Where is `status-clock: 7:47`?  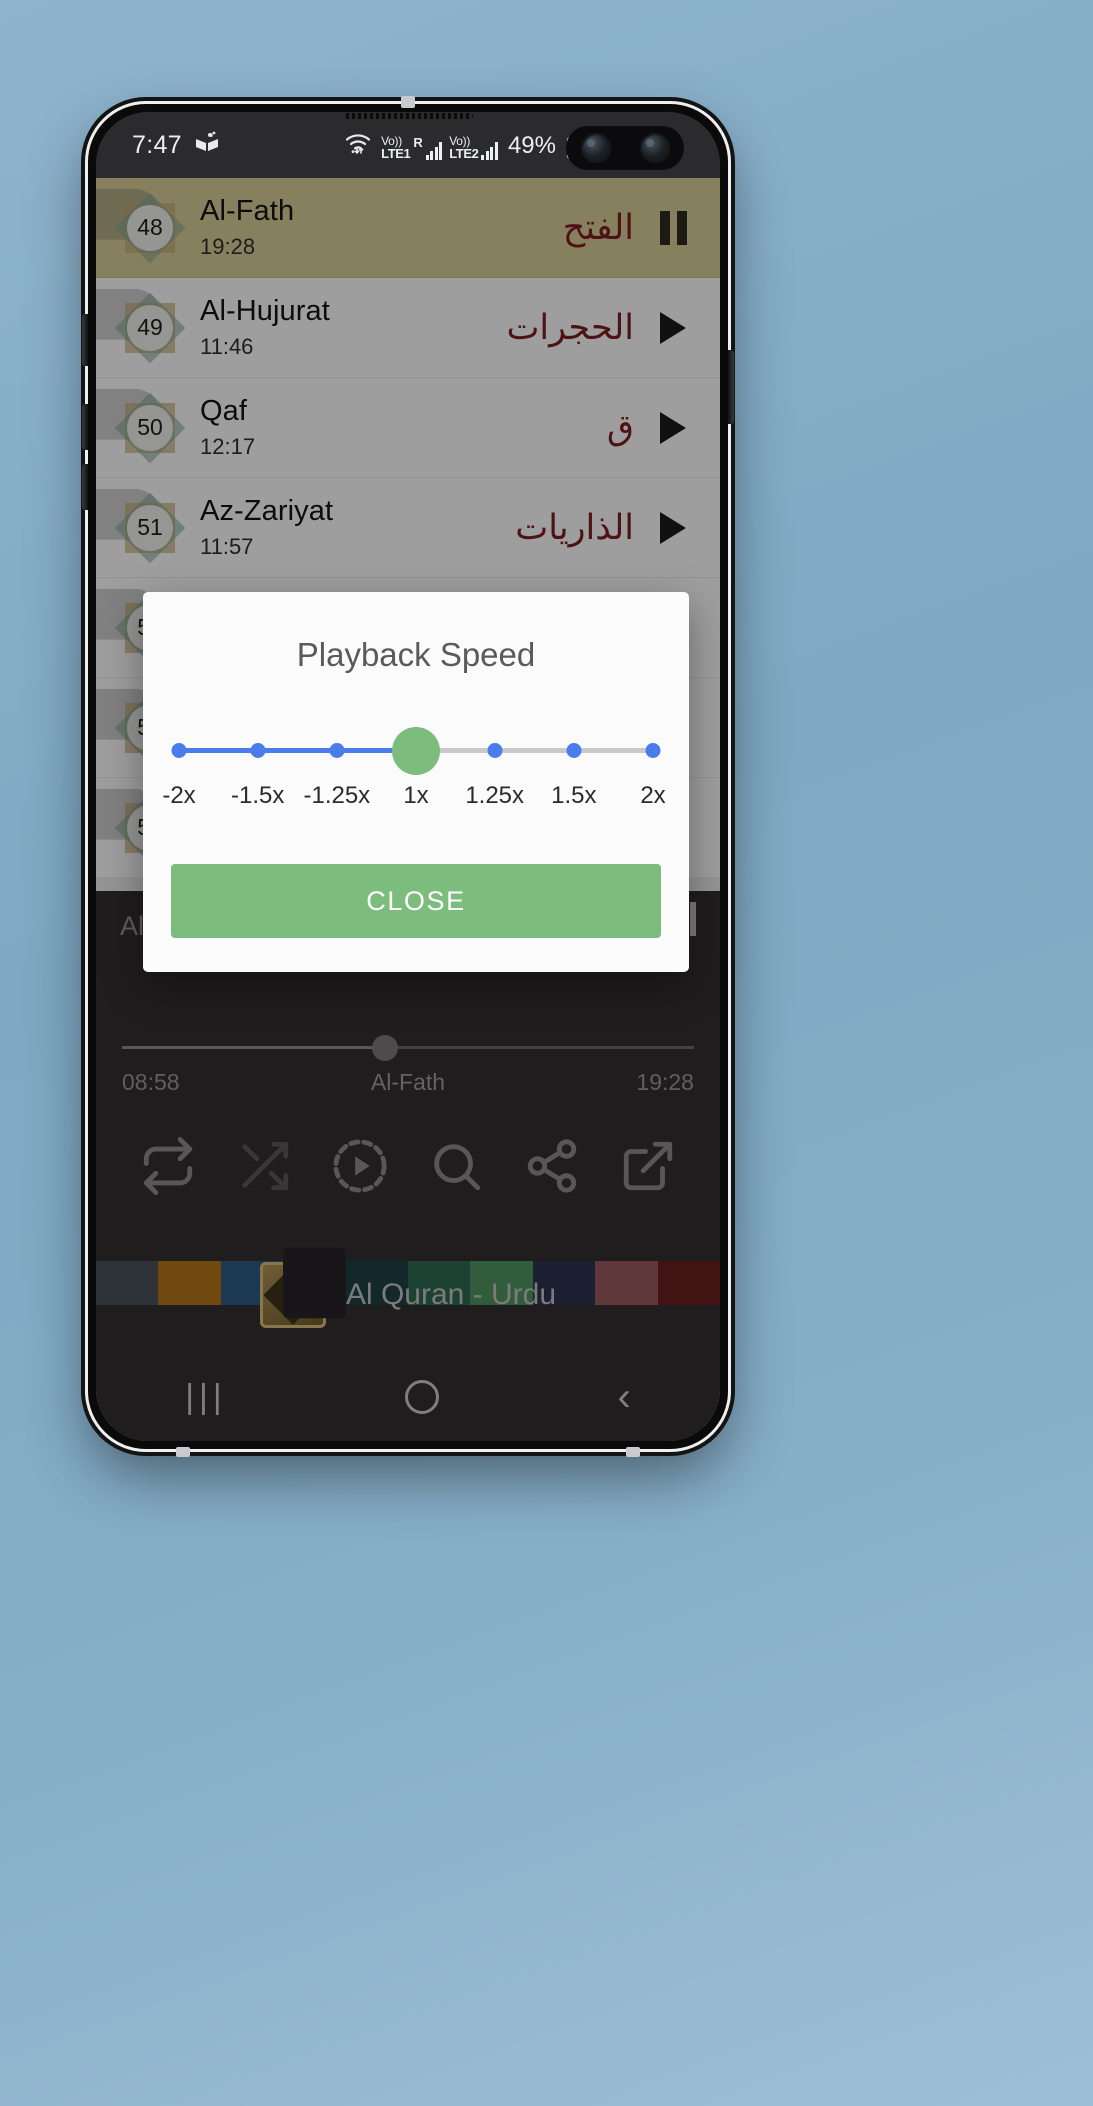
status-clock: 7:47 is located at coordinates (157, 144).